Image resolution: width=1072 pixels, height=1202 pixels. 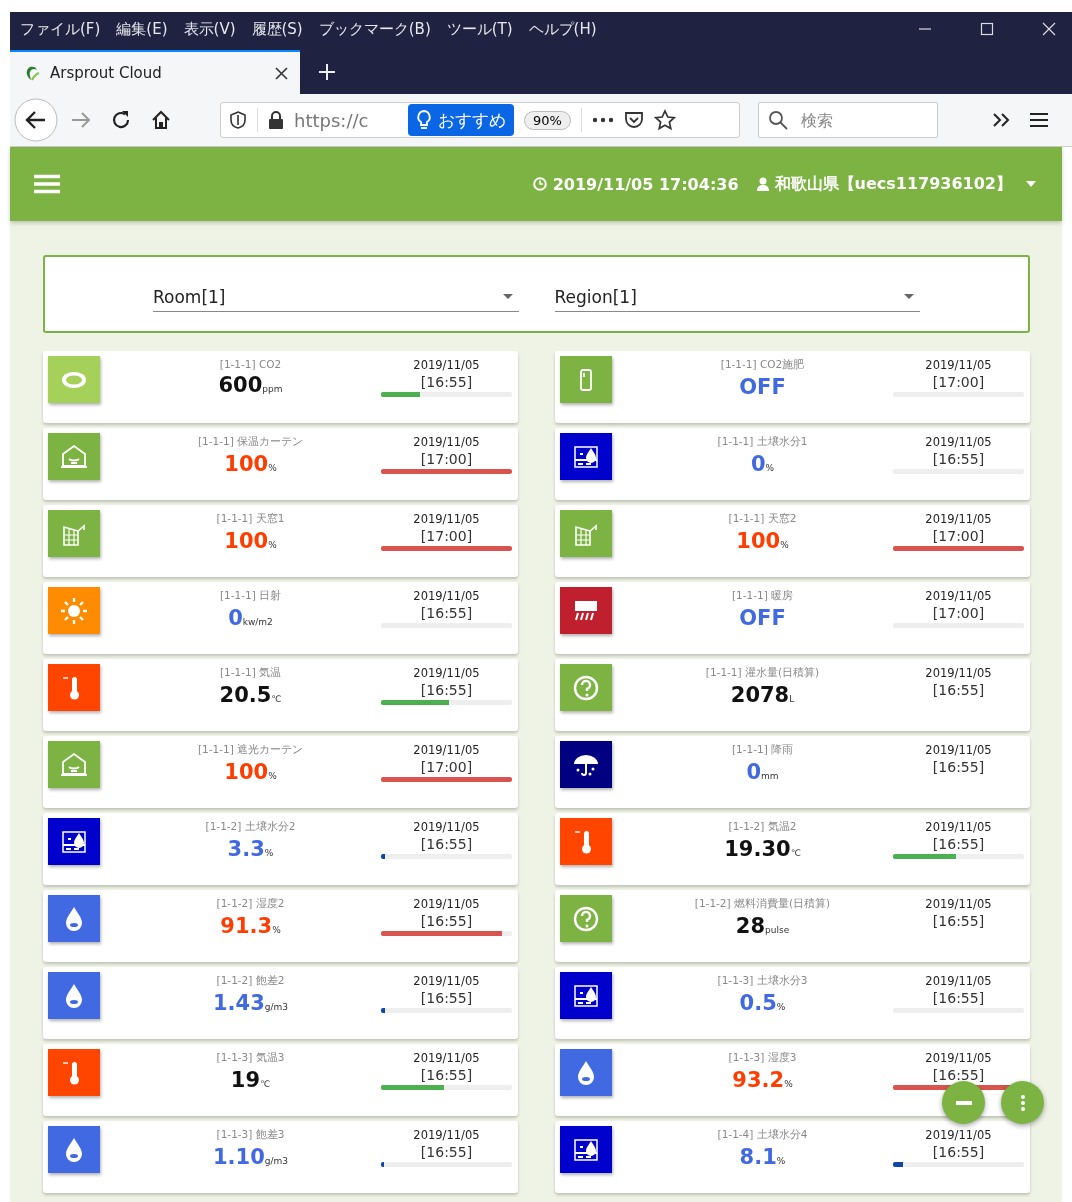 What do you see at coordinates (633, 120) in the screenshot?
I see `pocket-icon` at bounding box center [633, 120].